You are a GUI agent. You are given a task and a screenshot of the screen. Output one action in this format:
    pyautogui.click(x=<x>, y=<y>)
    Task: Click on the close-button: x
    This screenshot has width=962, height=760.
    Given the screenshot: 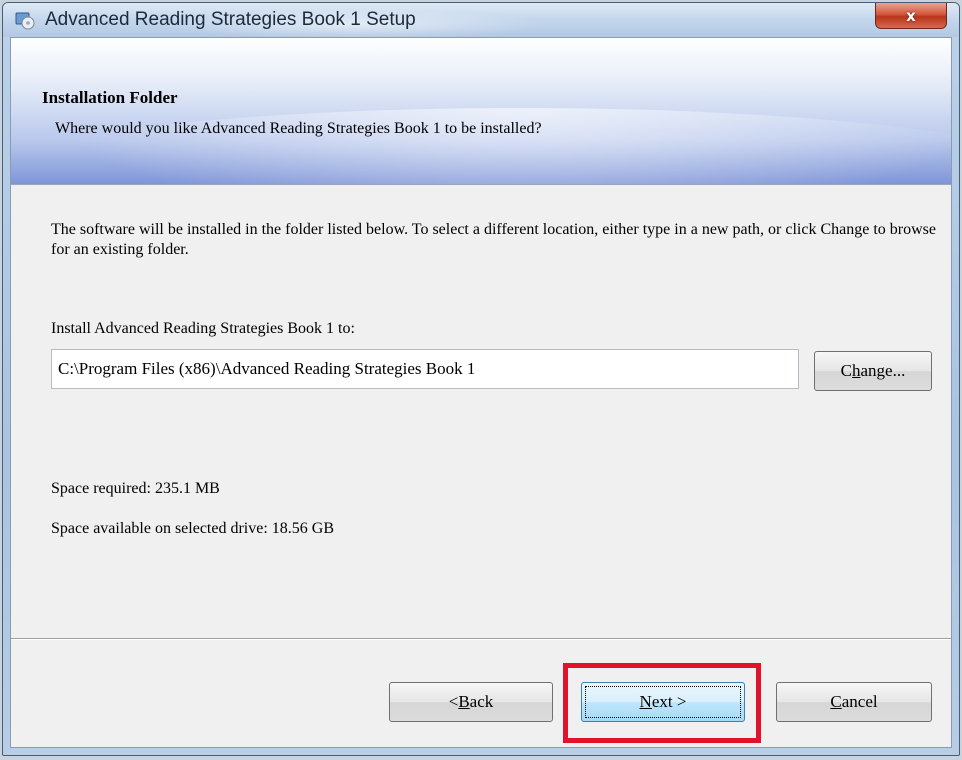 What is the action you would take?
    pyautogui.click(x=911, y=16)
    